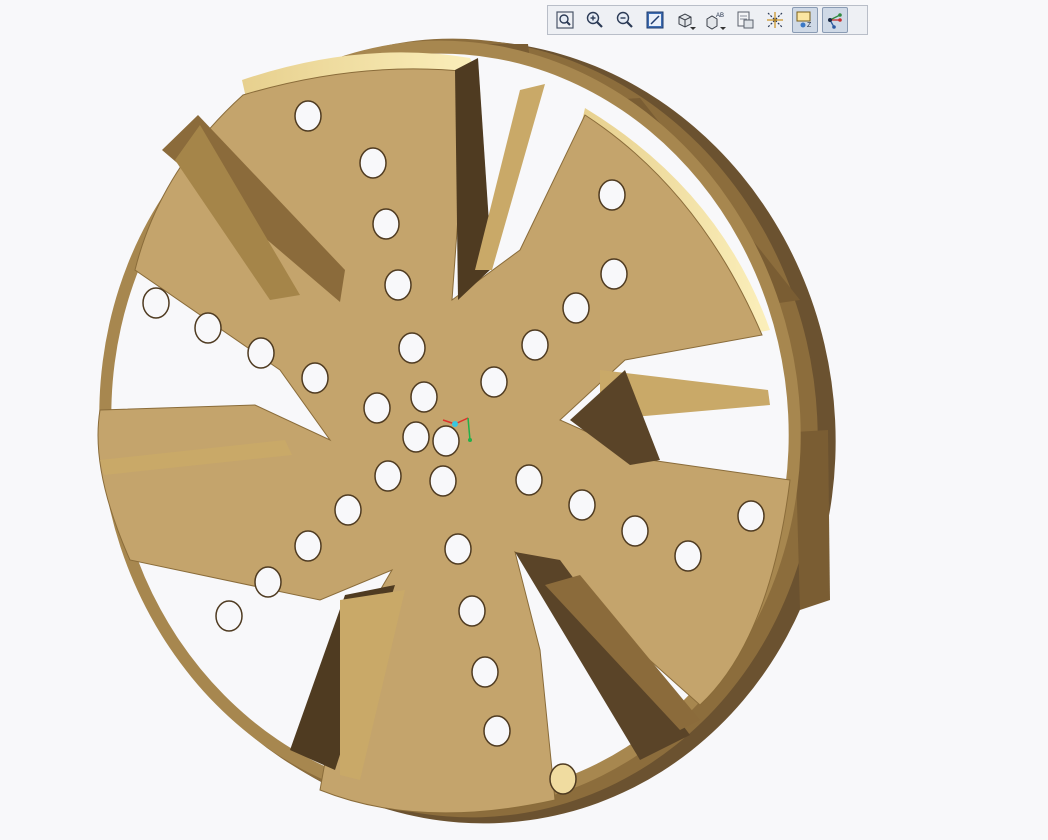 Image resolution: width=1048 pixels, height=840 pixels. I want to click on view-manager-button, so click(745, 20).